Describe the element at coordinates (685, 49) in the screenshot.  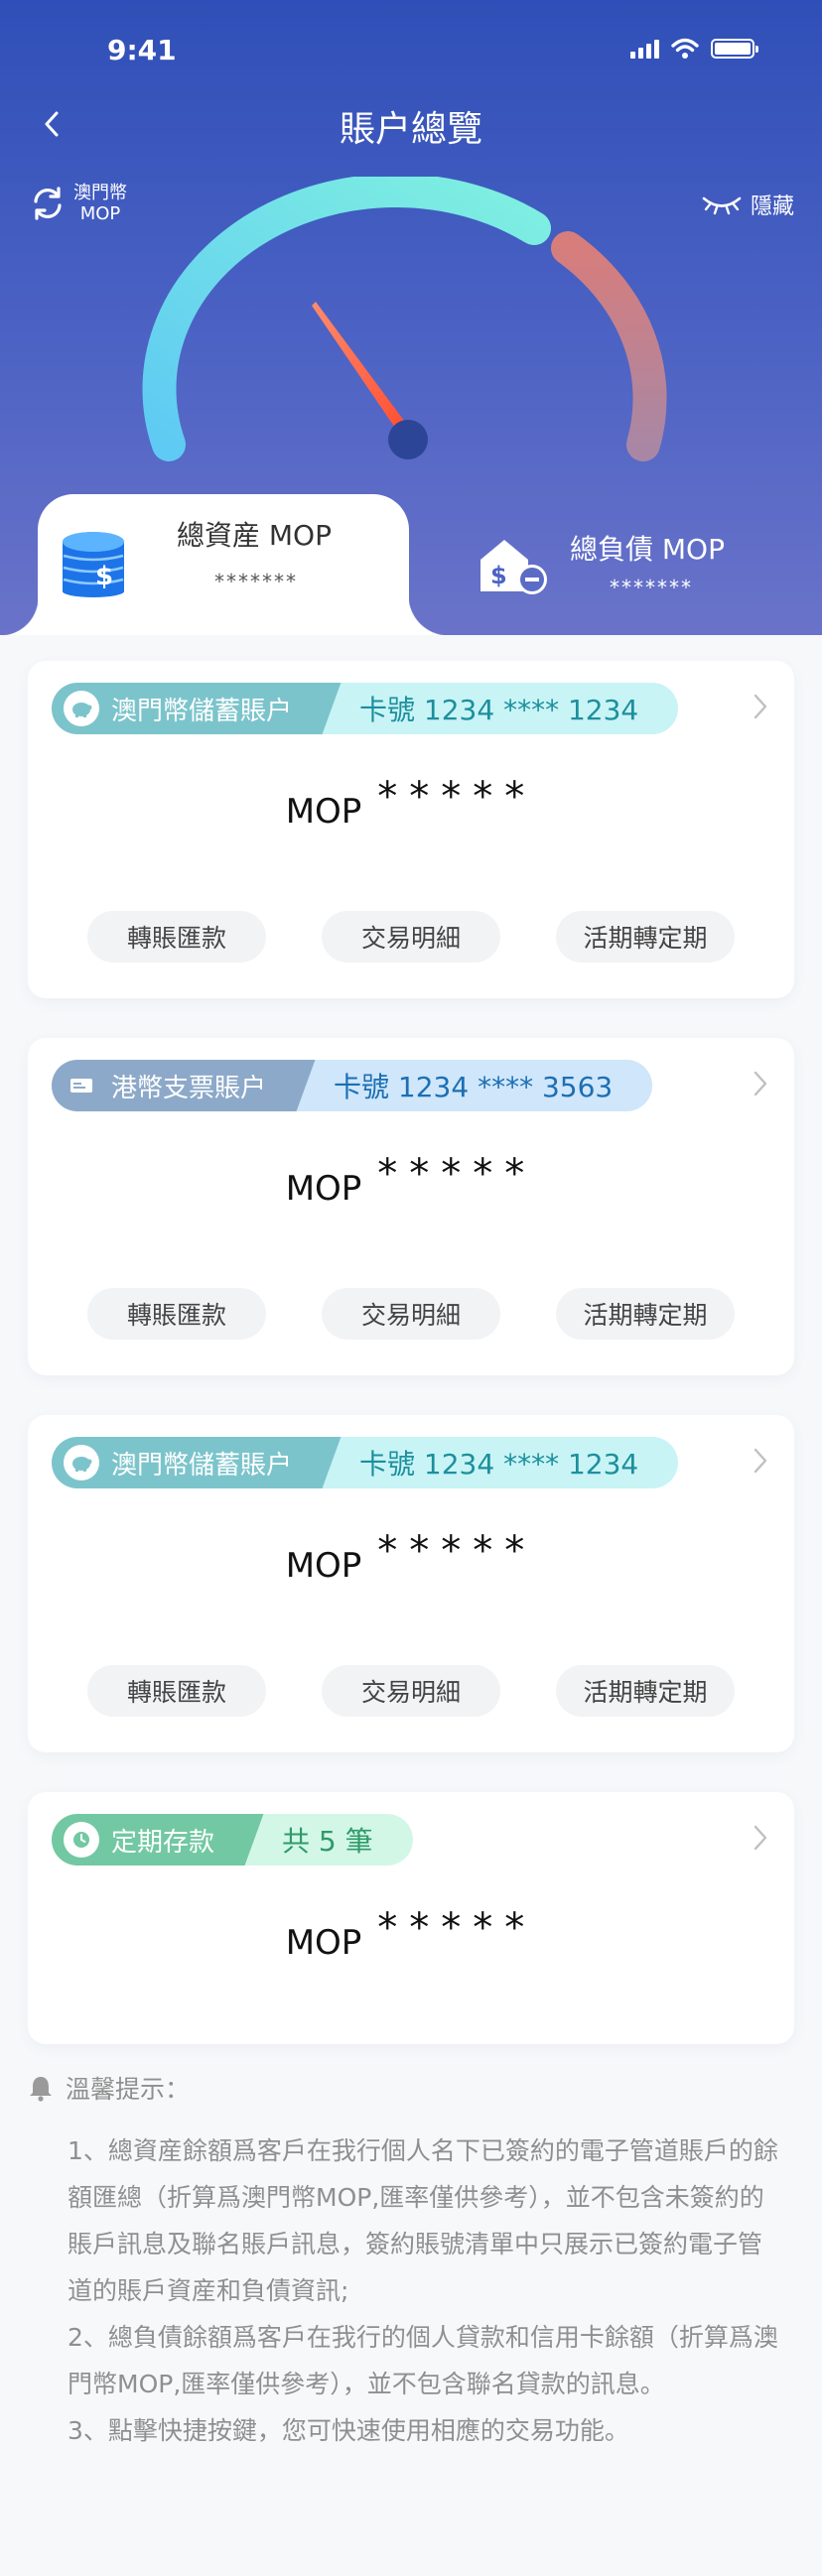
I see `wifi-icon` at that location.